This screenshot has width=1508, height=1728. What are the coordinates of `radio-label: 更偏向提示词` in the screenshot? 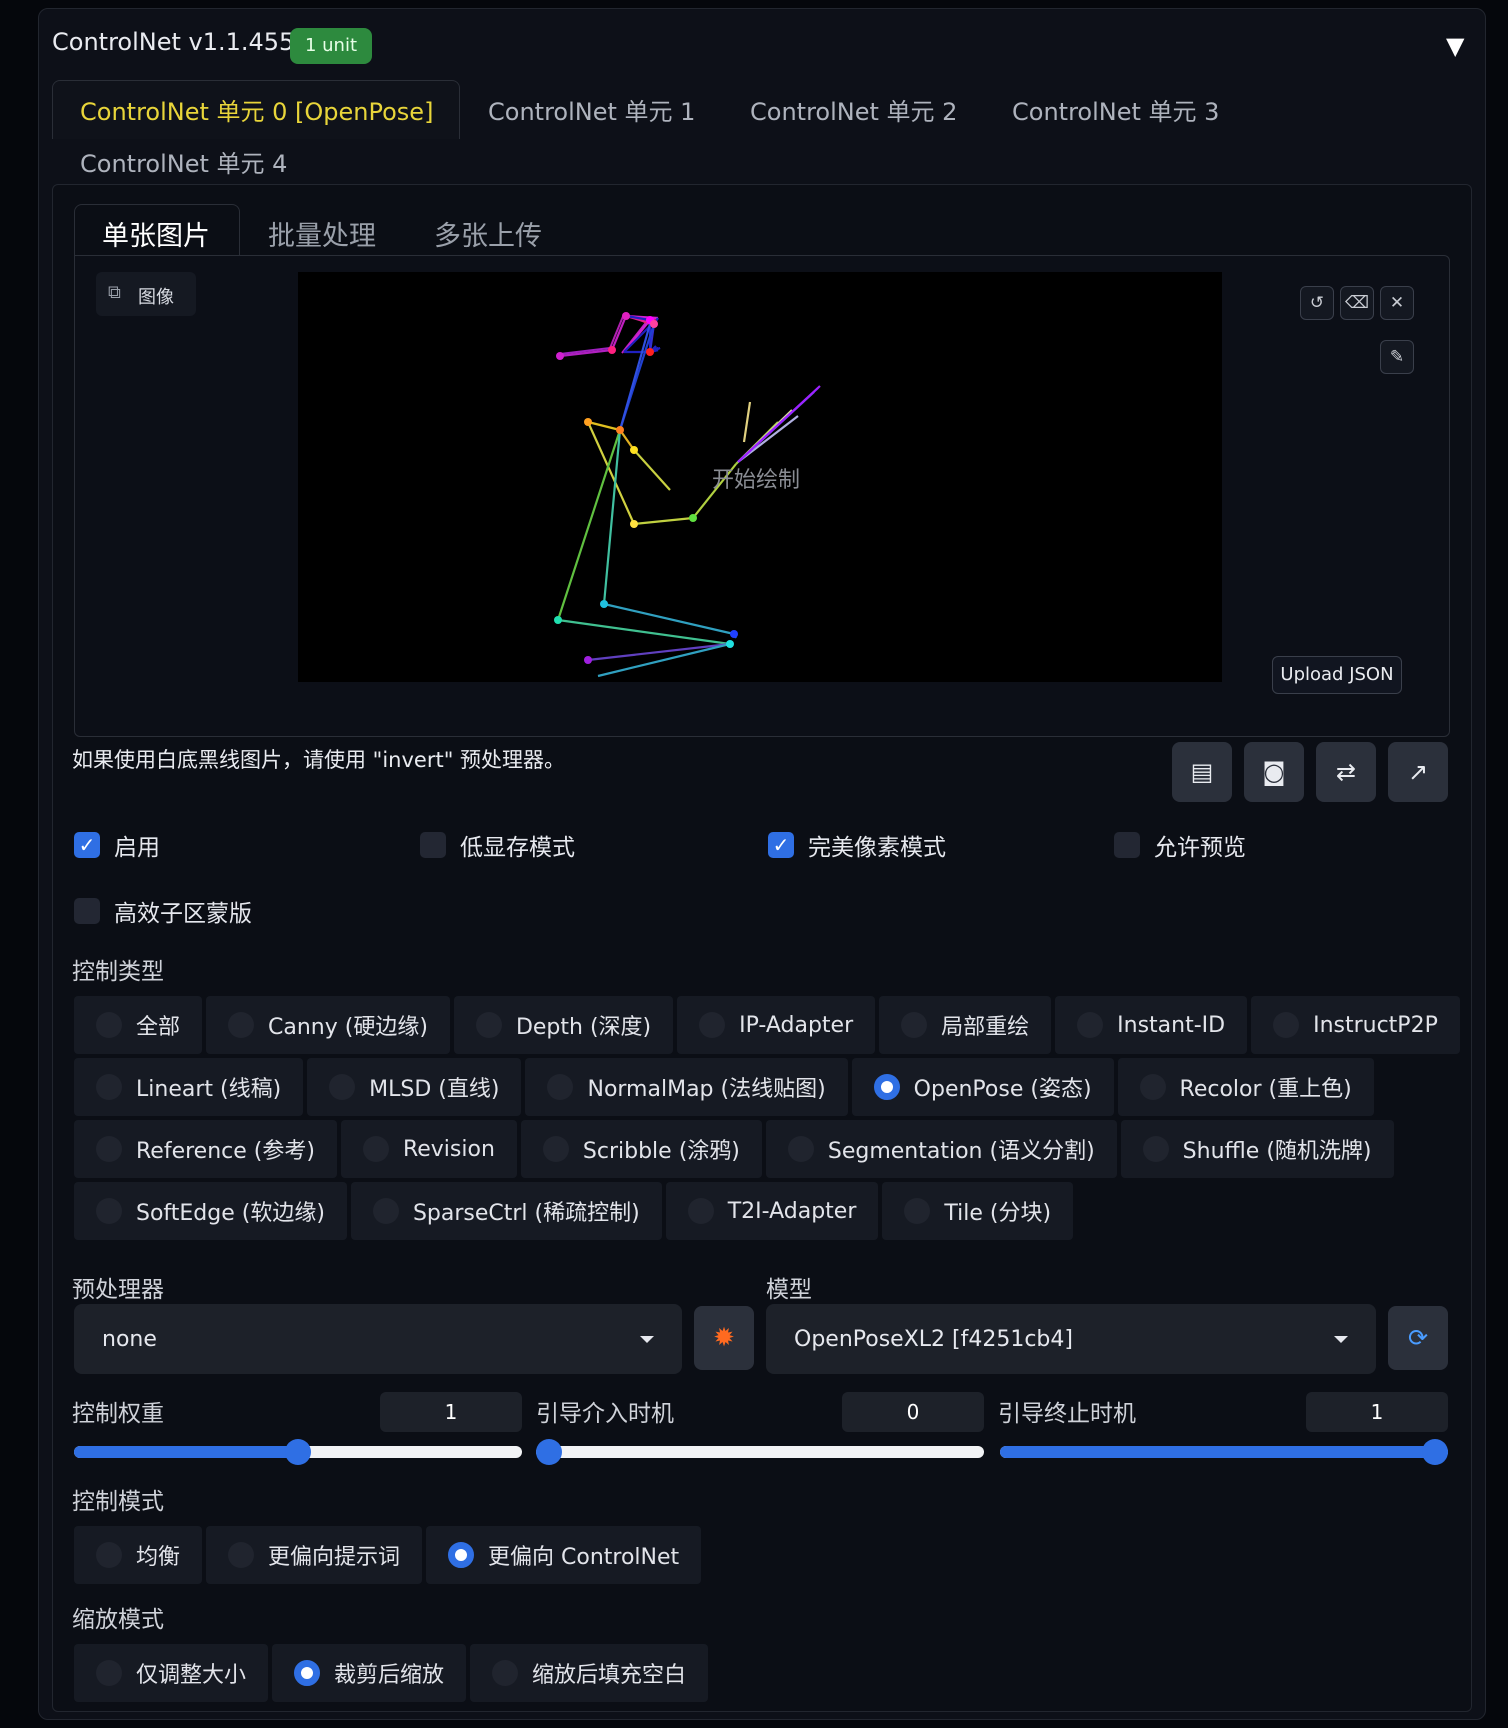 It's located at (334, 1557).